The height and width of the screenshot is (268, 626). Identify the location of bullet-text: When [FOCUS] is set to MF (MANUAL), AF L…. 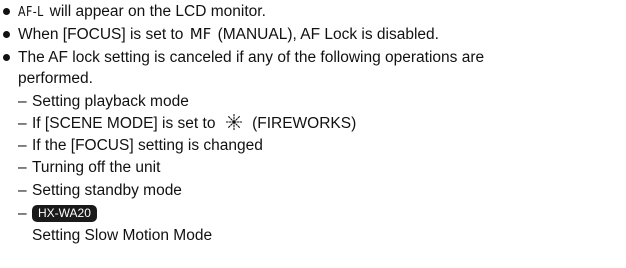
(228, 34).